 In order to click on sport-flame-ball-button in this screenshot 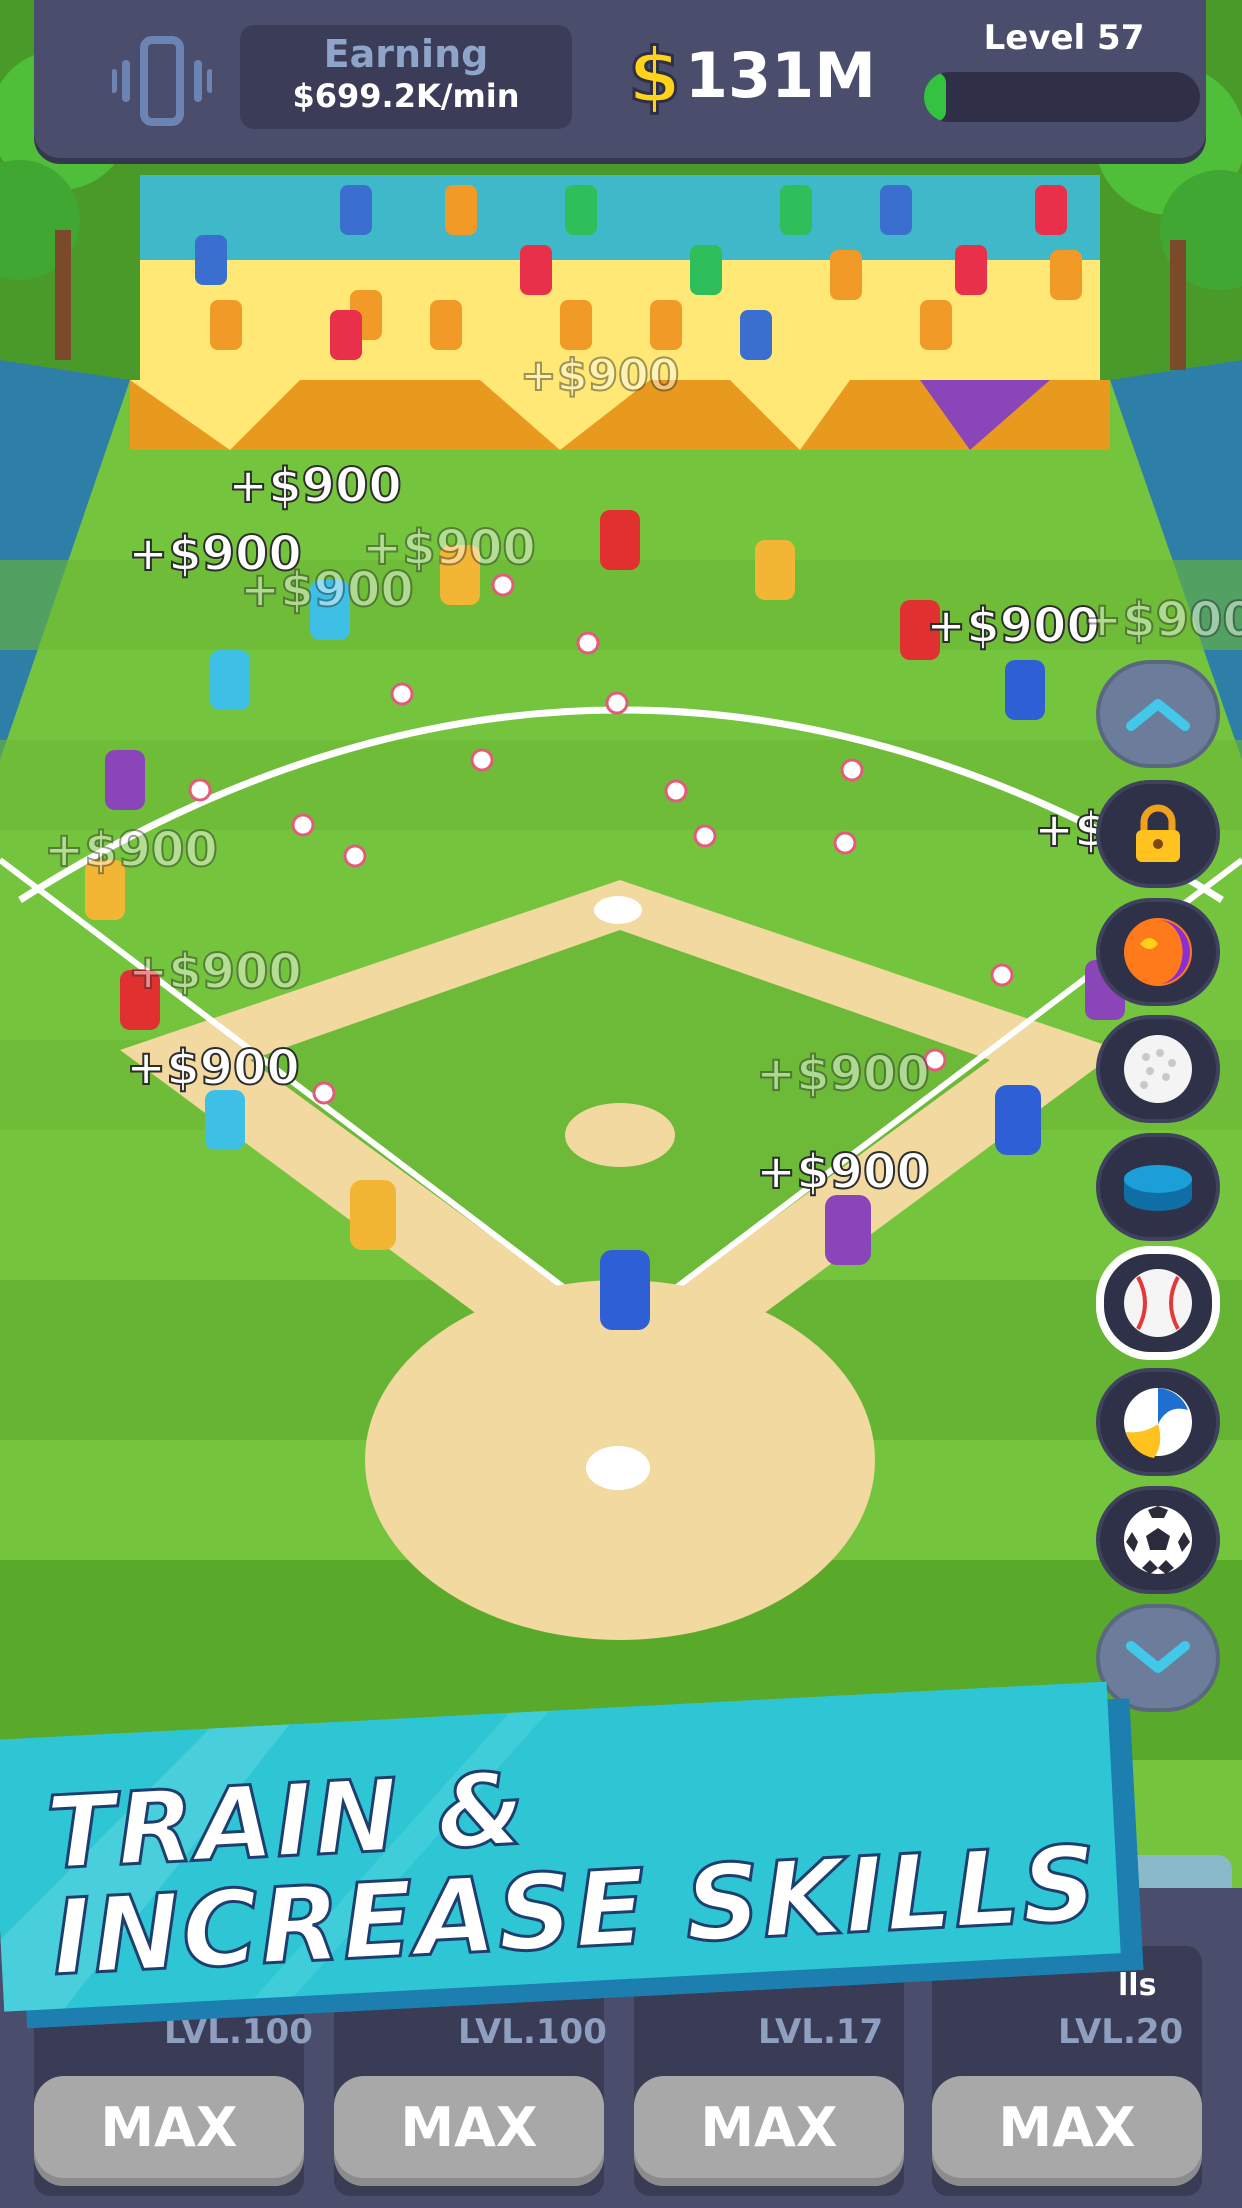, I will do `click(1158, 952)`.